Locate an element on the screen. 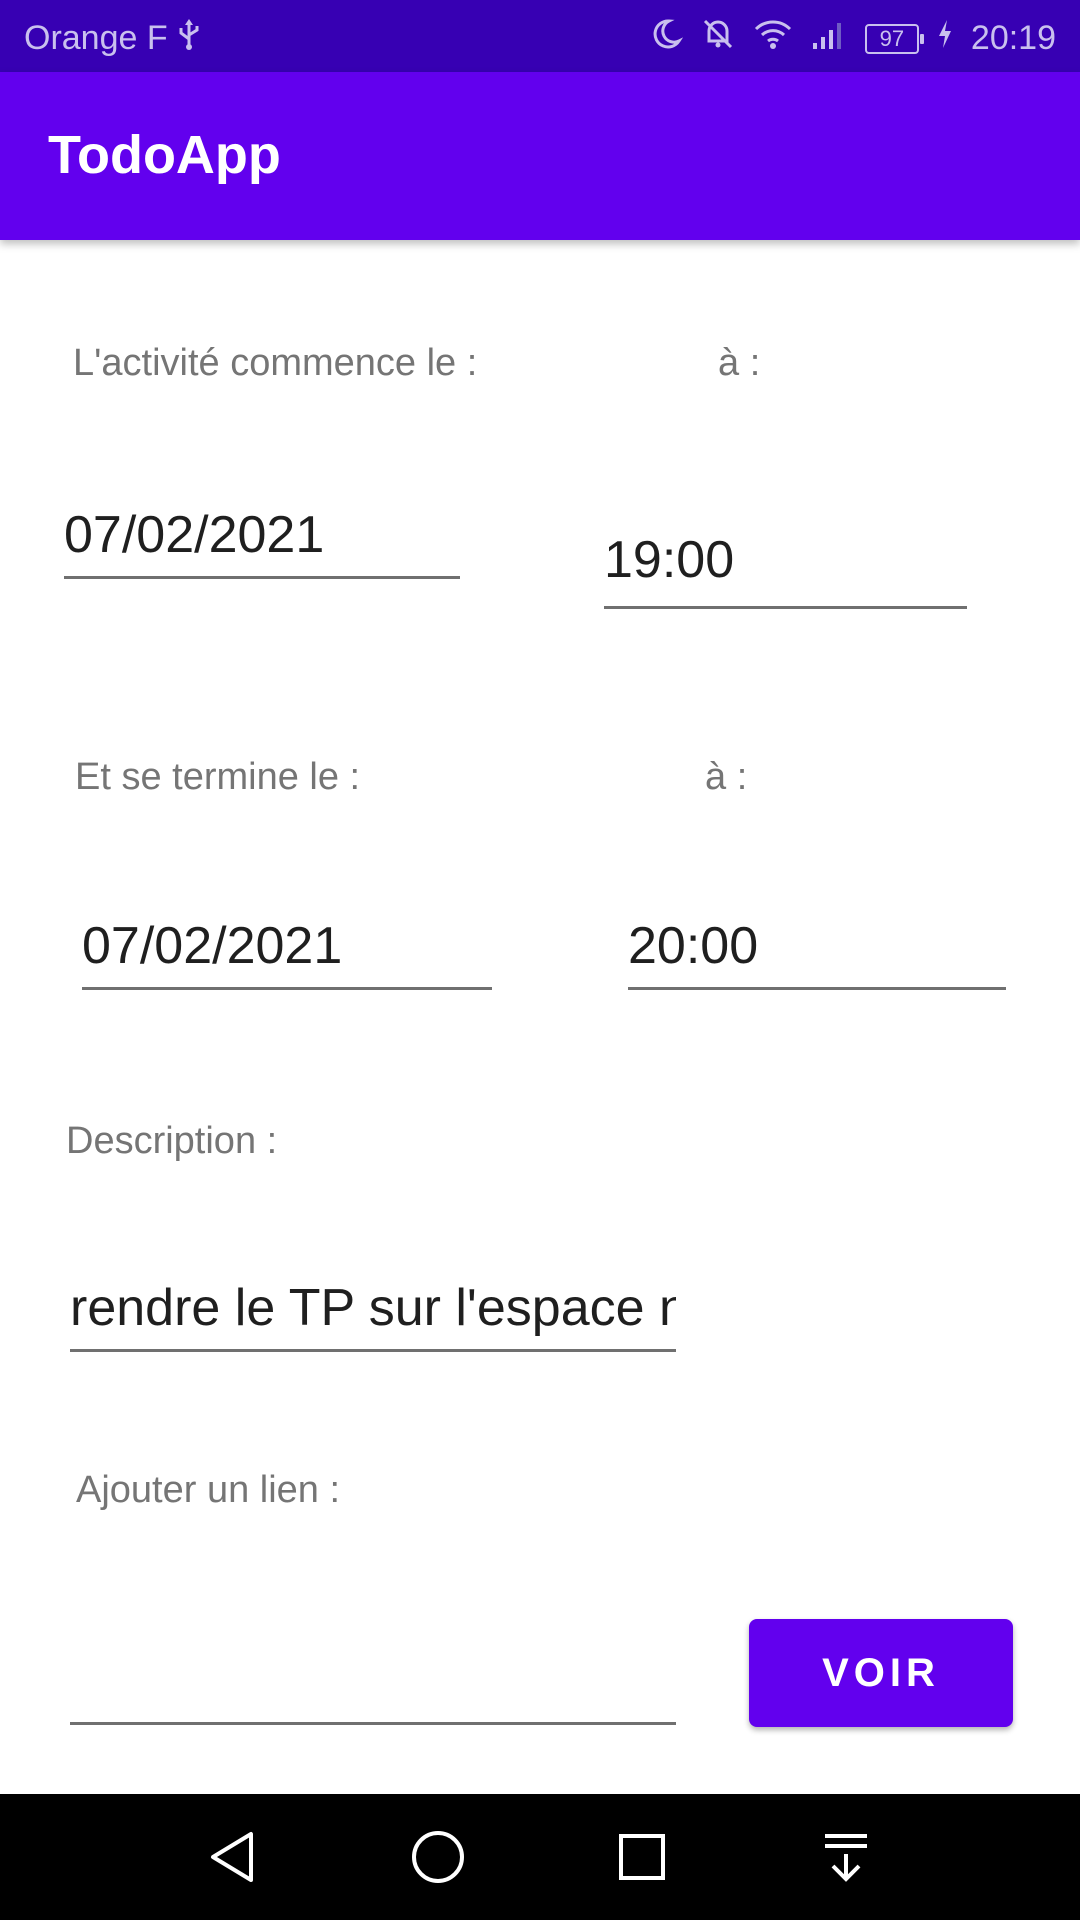 Image resolution: width=1080 pixels, height=1920 pixels. charging-icon is located at coordinates (945, 38).